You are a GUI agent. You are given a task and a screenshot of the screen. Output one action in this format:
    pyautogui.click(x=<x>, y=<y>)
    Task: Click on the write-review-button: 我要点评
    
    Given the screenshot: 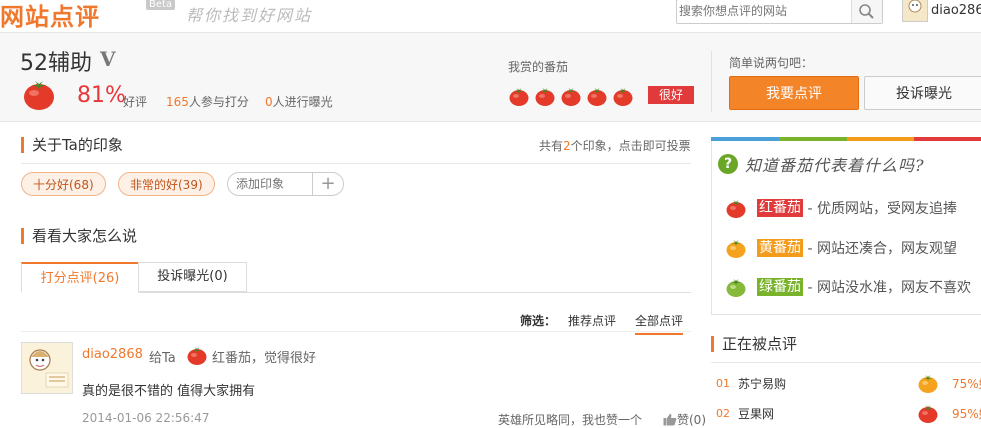 What is the action you would take?
    pyautogui.click(x=794, y=93)
    